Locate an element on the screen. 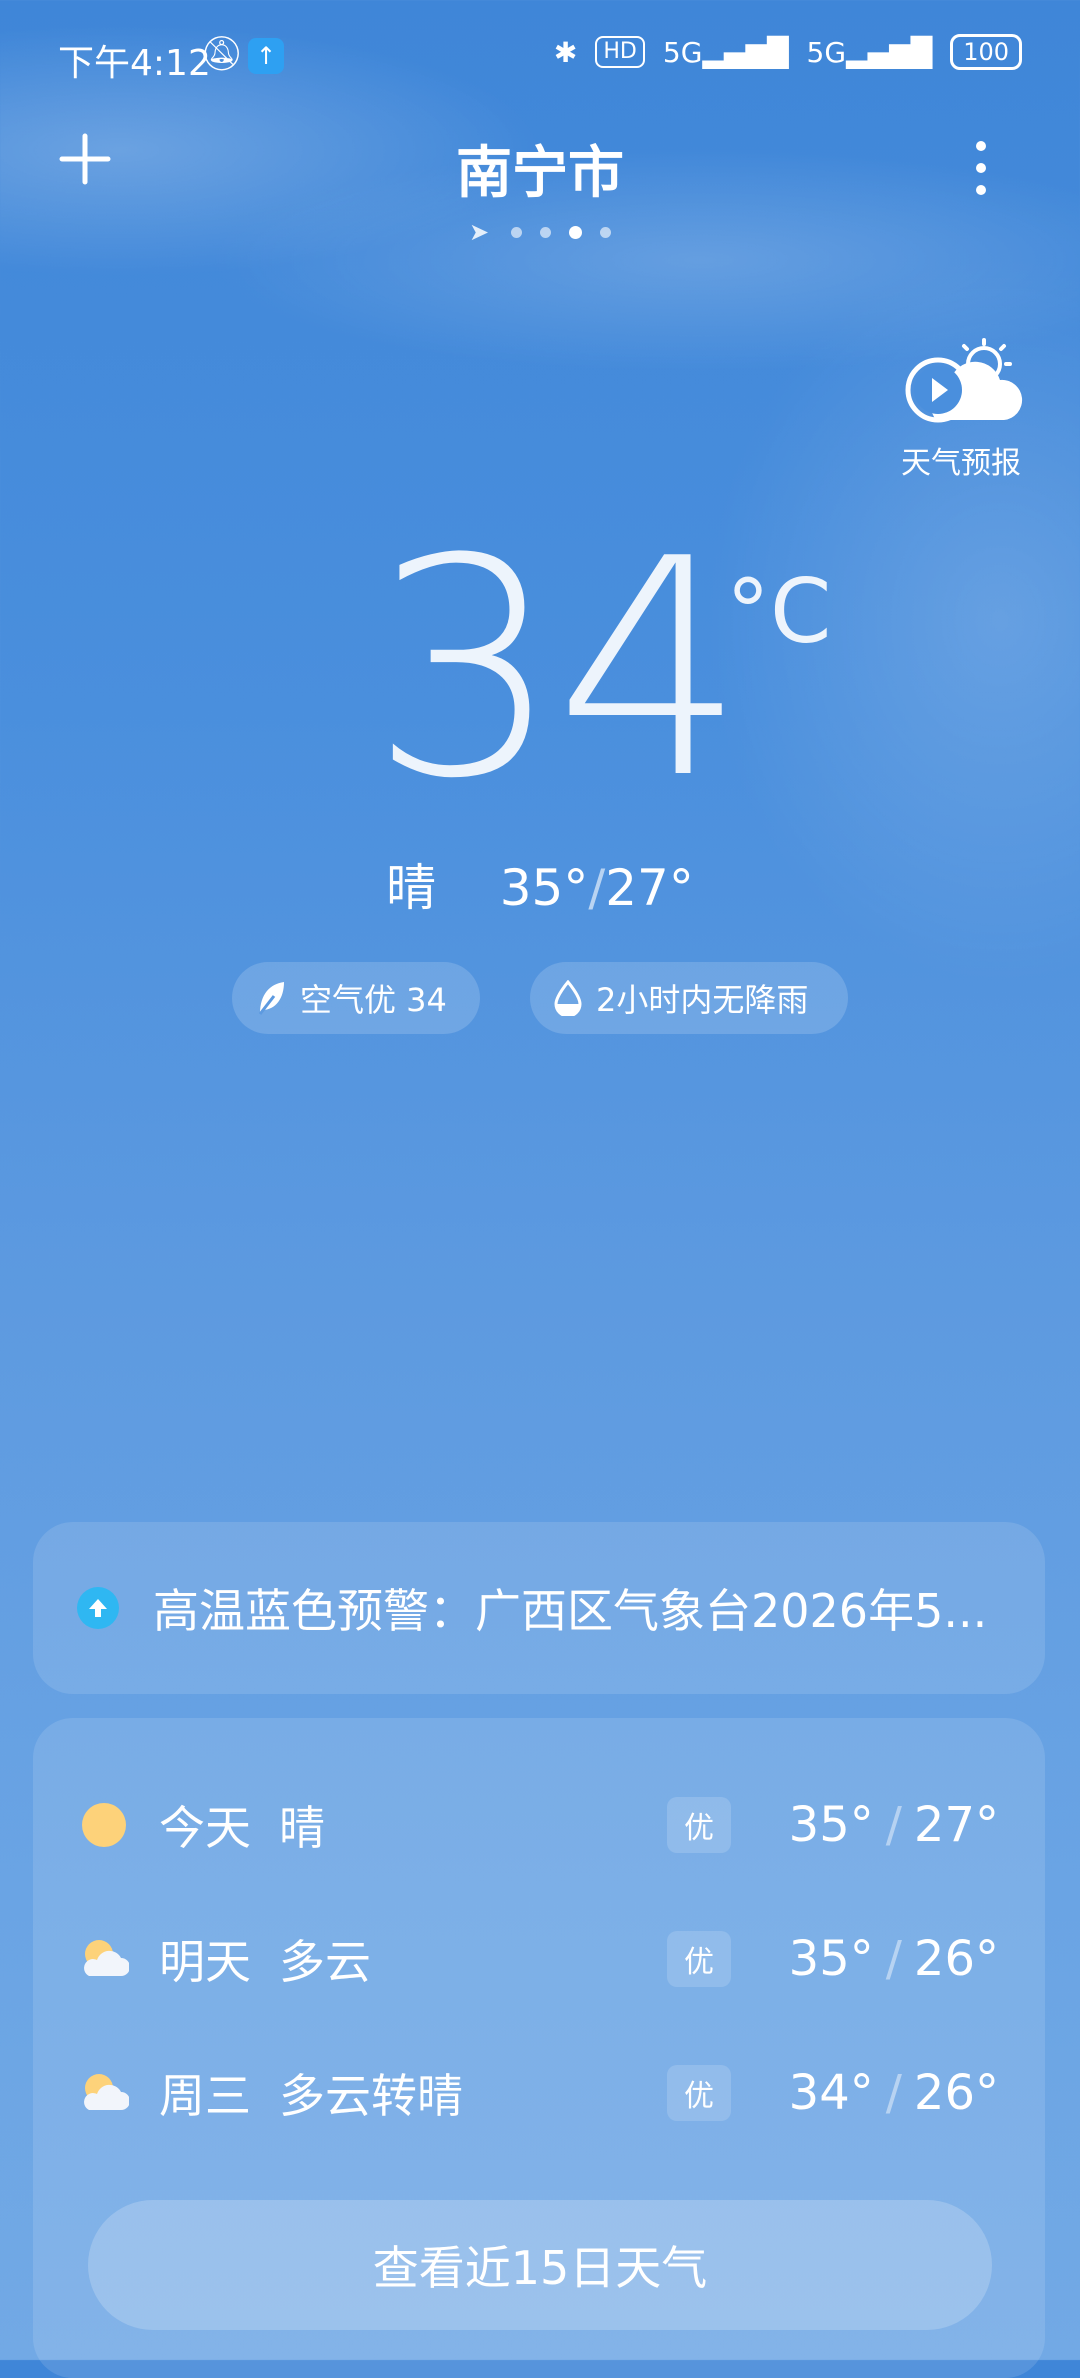 This screenshot has width=1080, height=2378. leaf-icon is located at coordinates (271, 998).